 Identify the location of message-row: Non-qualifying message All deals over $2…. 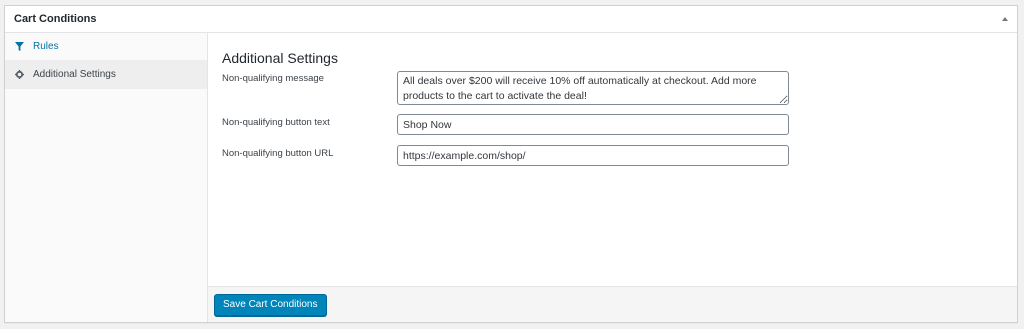
(619, 94).